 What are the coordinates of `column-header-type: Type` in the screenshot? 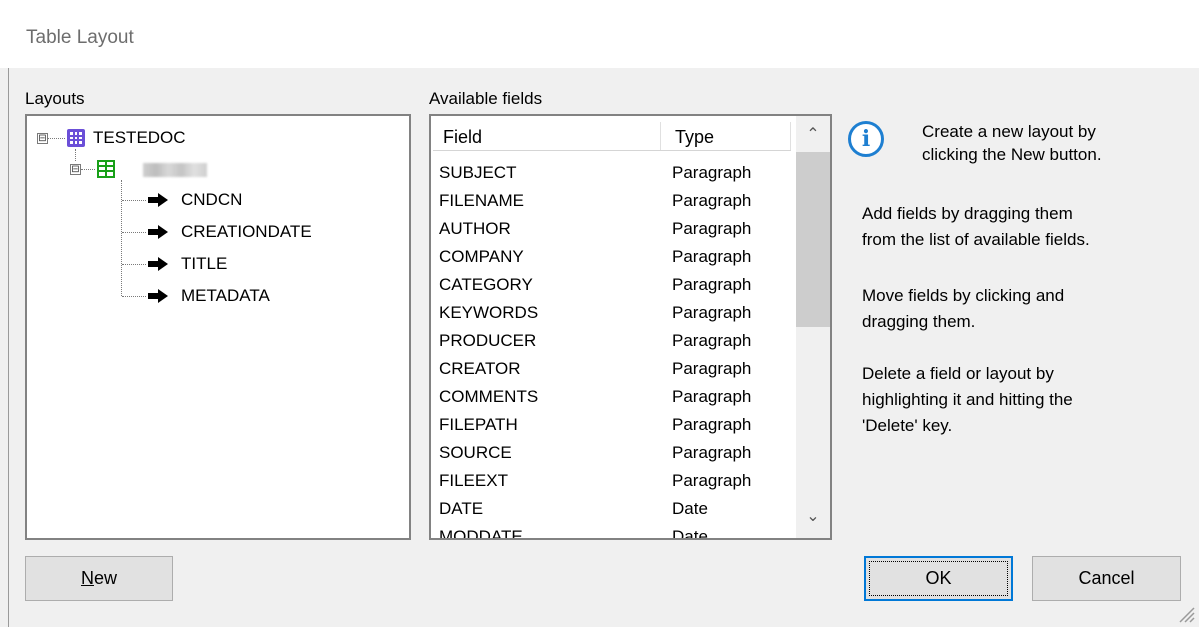 It's located at (694, 135).